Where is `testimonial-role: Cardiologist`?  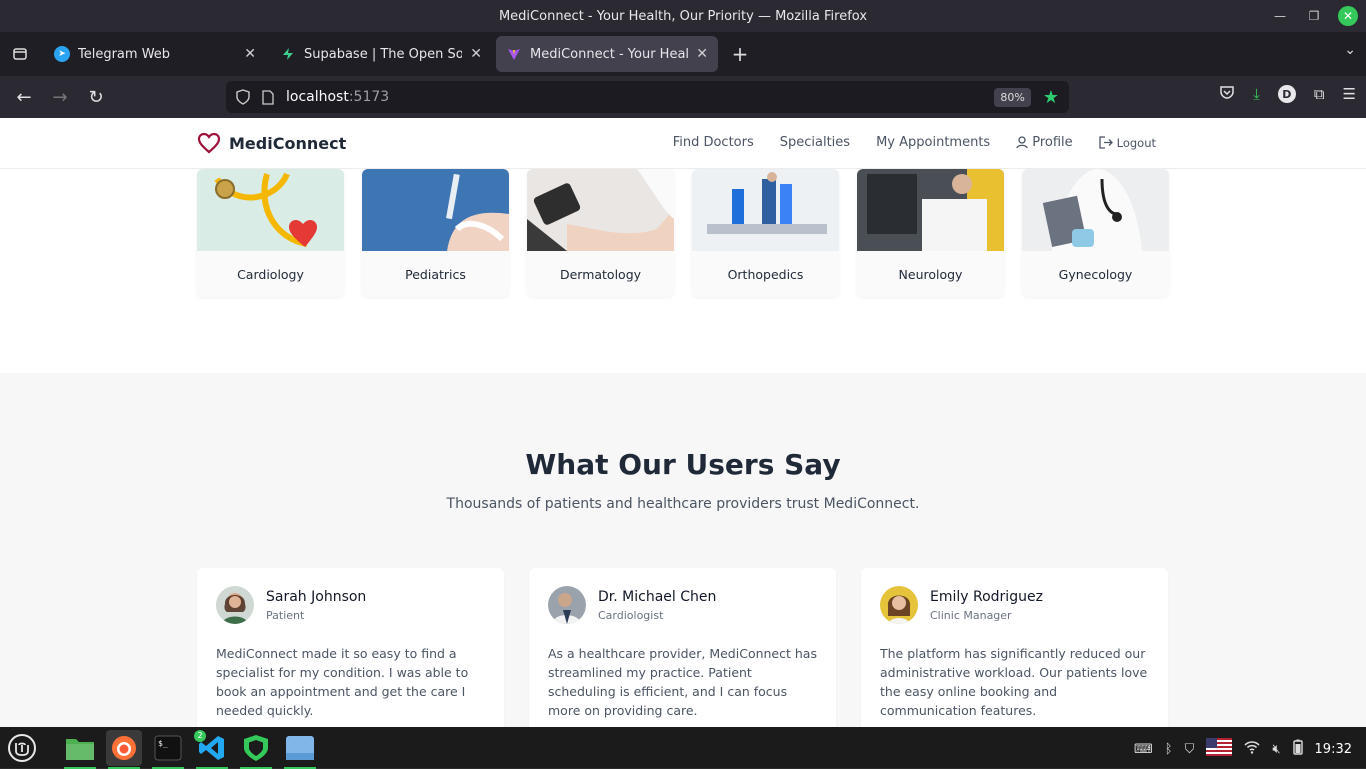
testimonial-role: Cardiologist is located at coordinates (631, 615).